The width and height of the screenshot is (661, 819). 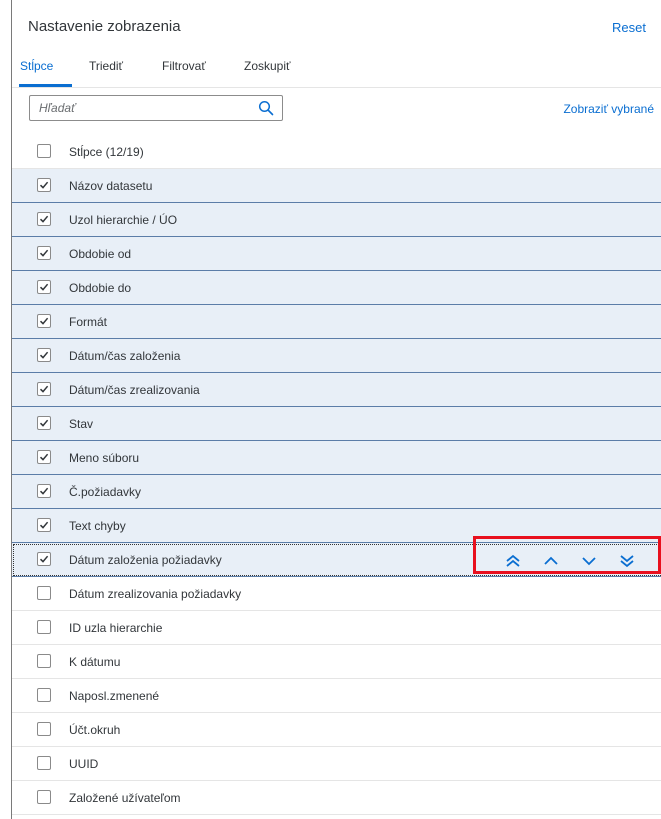 What do you see at coordinates (155, 594) in the screenshot?
I see `column-label: Dátum zrealizovania požiadavky` at bounding box center [155, 594].